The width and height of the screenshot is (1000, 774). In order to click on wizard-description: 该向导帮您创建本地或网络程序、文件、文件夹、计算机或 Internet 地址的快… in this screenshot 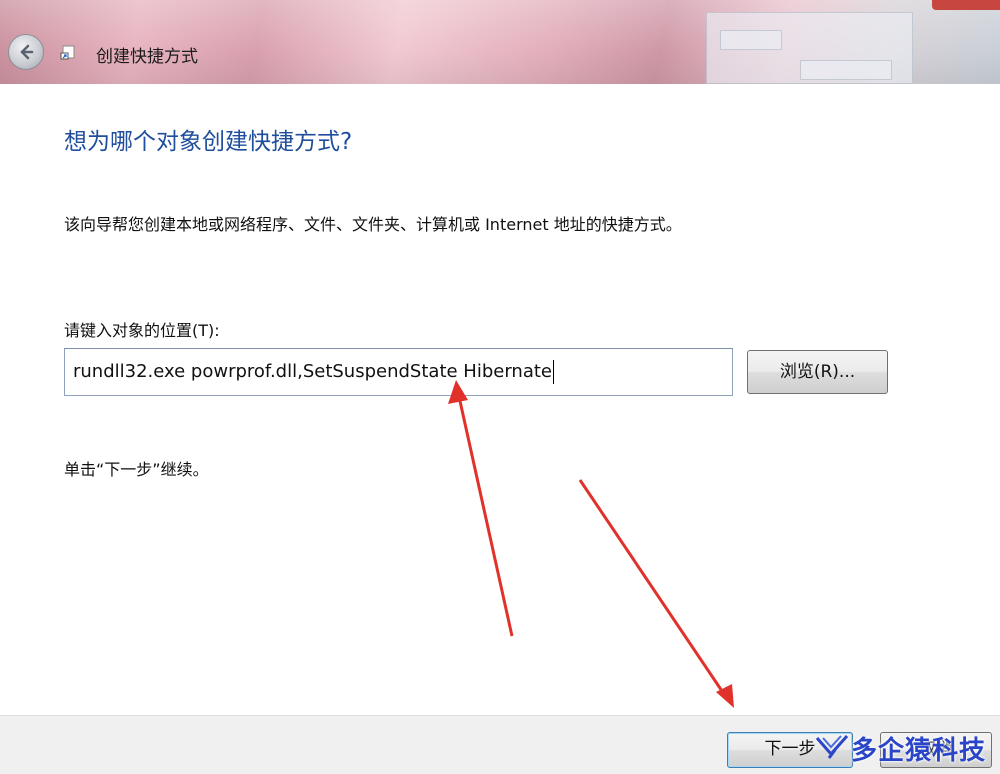, I will do `click(373, 224)`.